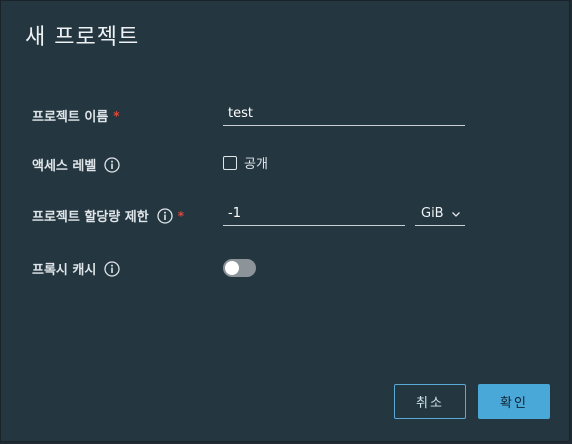 This screenshot has height=444, width=572. Describe the element at coordinates (514, 401) in the screenshot. I see `ok-button: 확인` at that location.